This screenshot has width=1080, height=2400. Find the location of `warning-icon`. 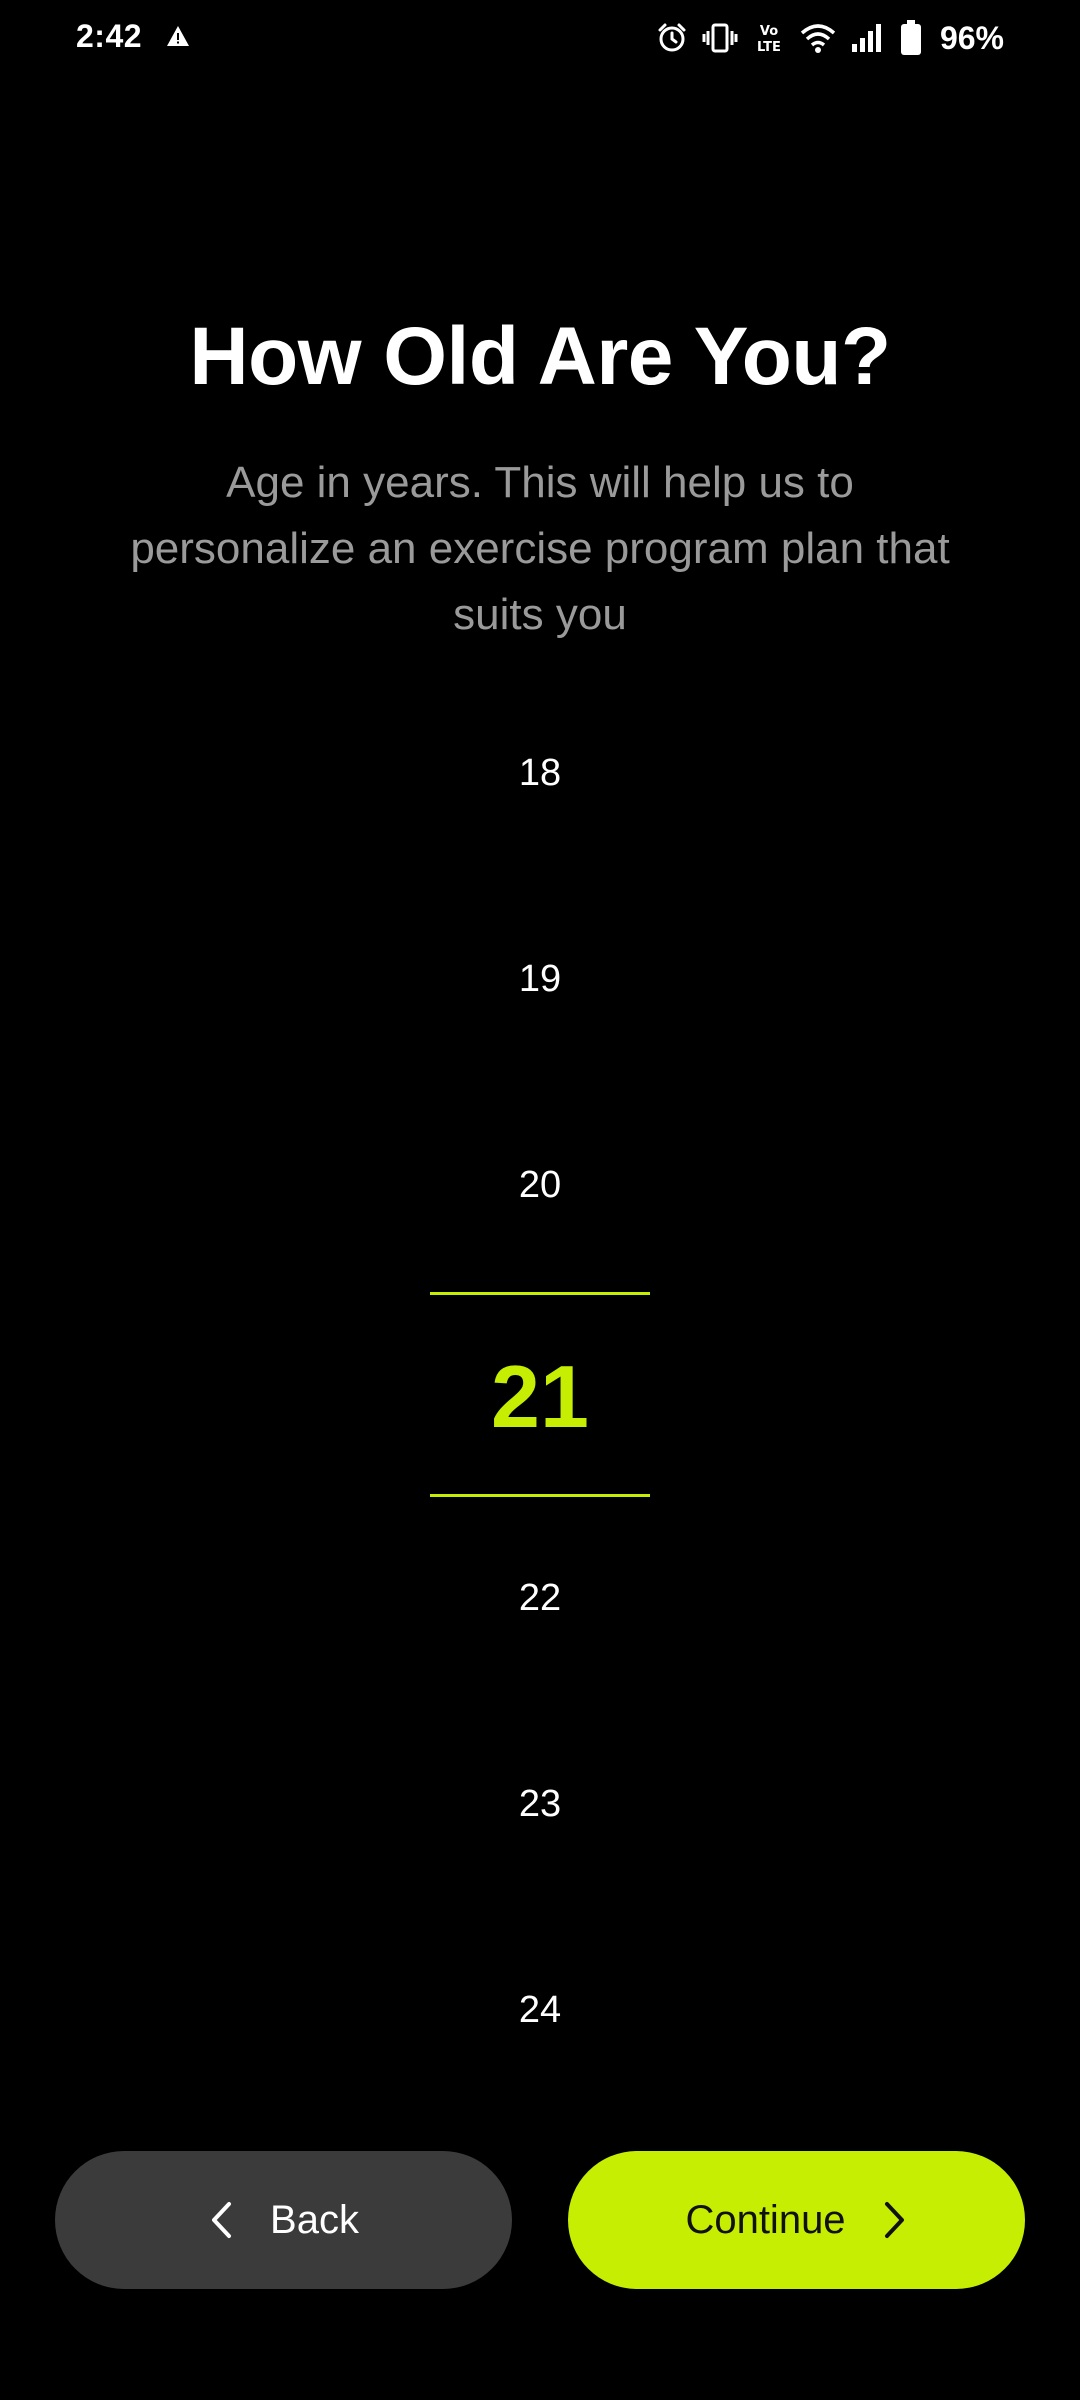

warning-icon is located at coordinates (178, 36).